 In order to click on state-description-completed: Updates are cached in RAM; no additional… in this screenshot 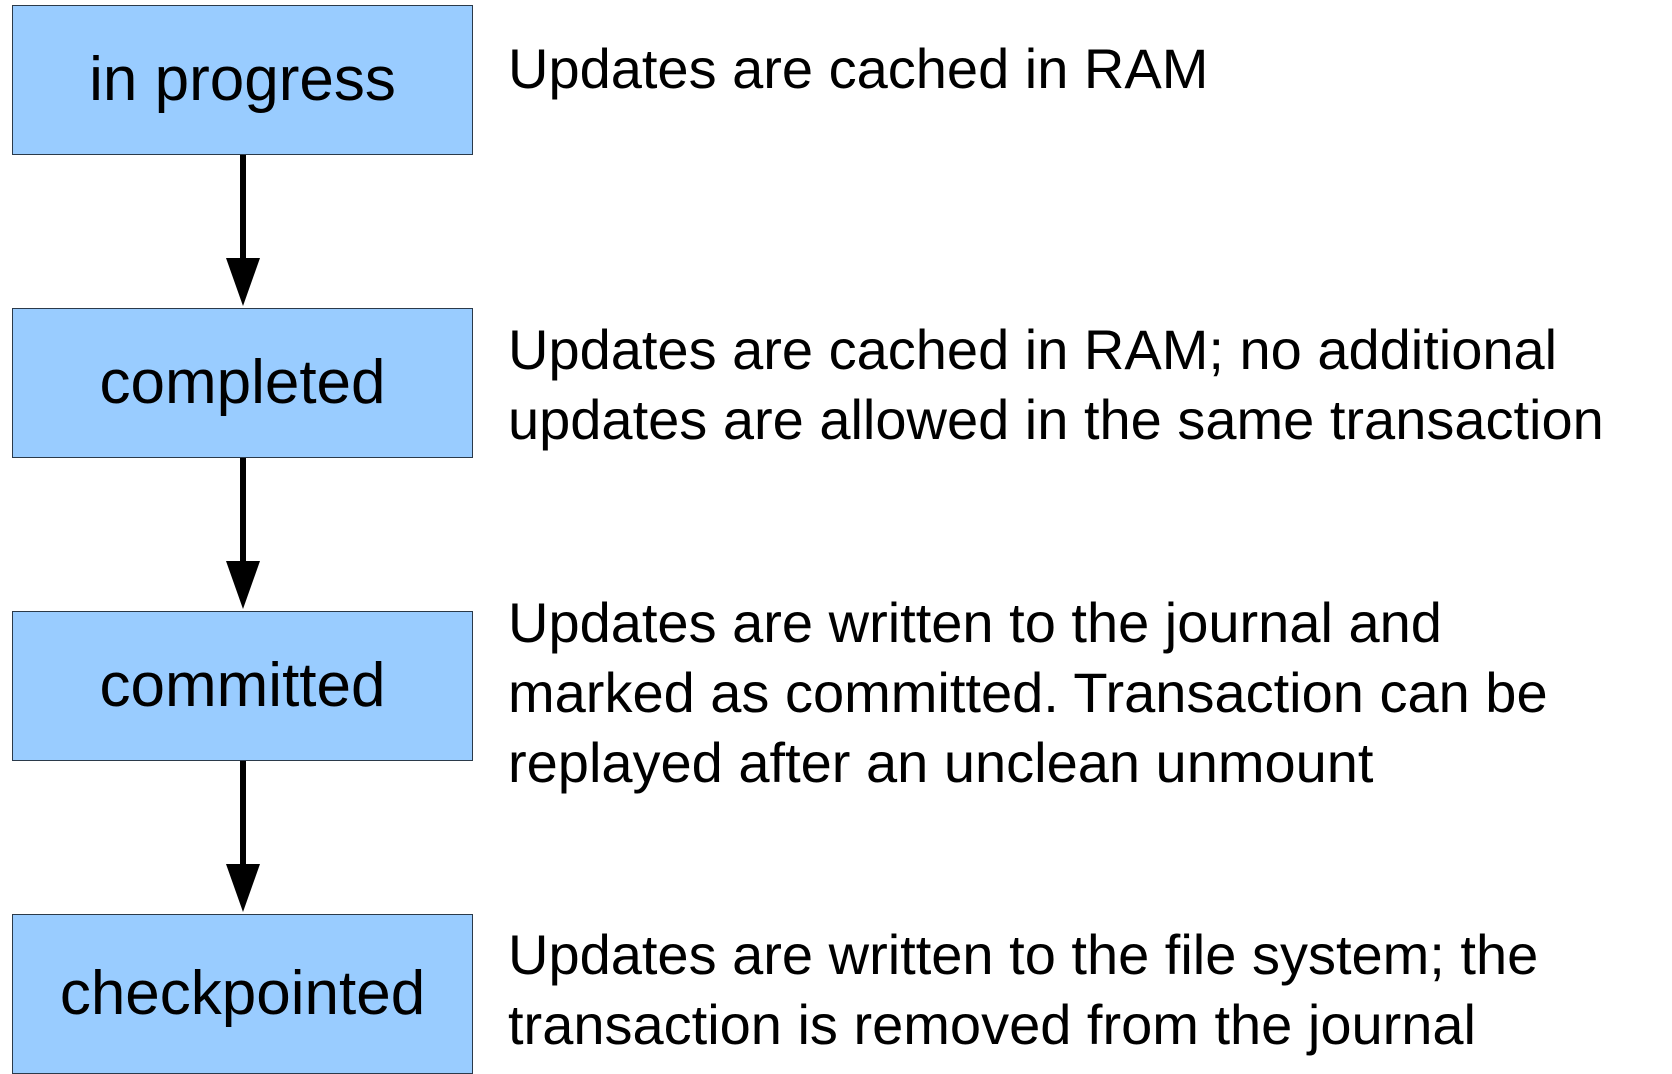, I will do `click(1088, 385)`.